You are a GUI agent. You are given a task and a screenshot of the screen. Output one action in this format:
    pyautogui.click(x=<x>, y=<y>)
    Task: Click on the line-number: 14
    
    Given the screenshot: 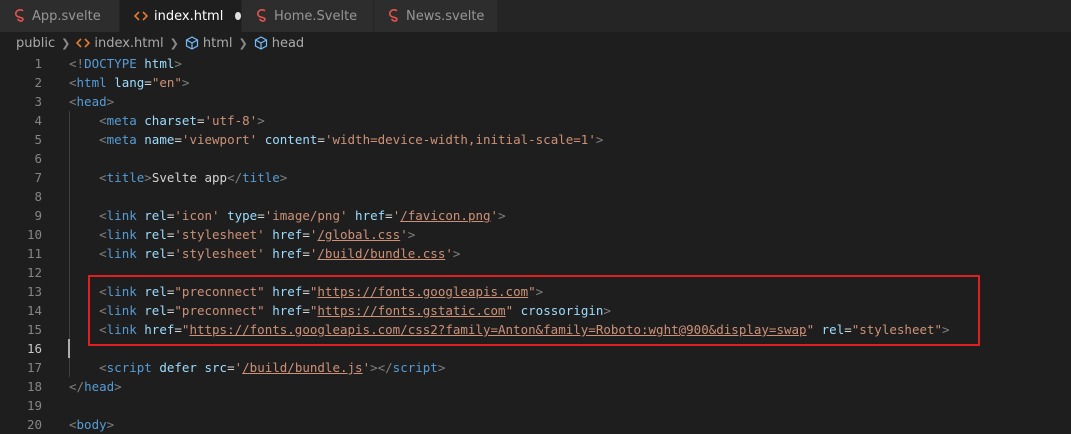 What is the action you would take?
    pyautogui.click(x=34, y=310)
    